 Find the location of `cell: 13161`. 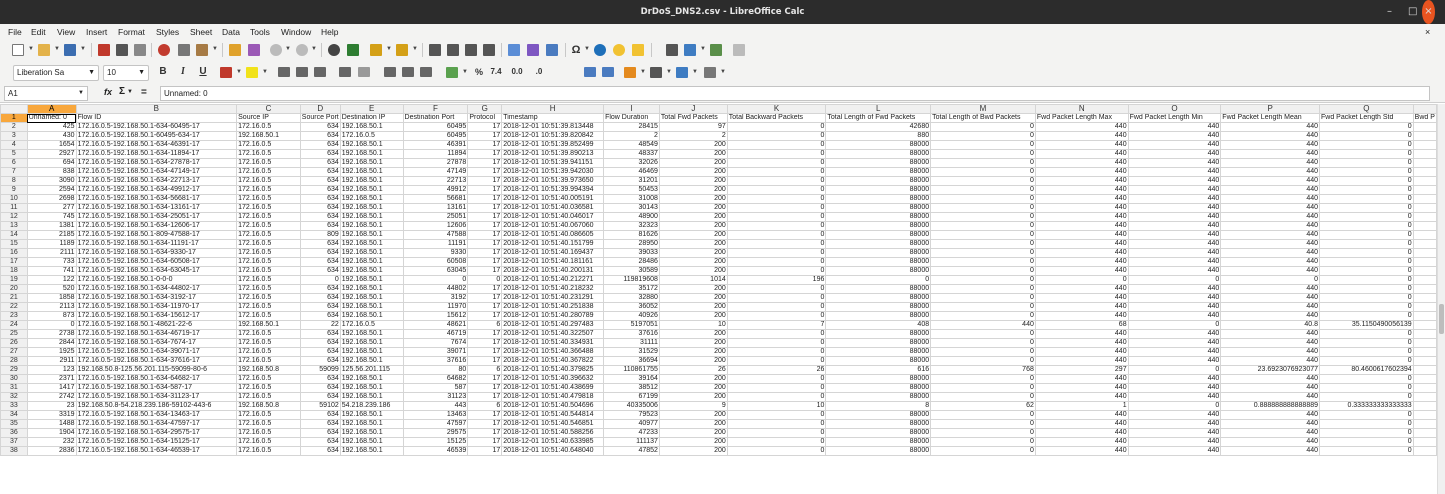

cell: 13161 is located at coordinates (435, 208).